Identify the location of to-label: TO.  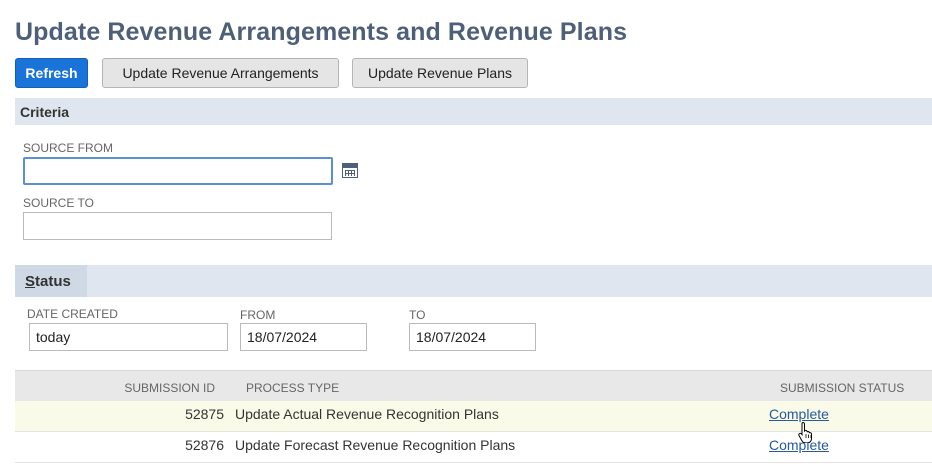
(417, 315).